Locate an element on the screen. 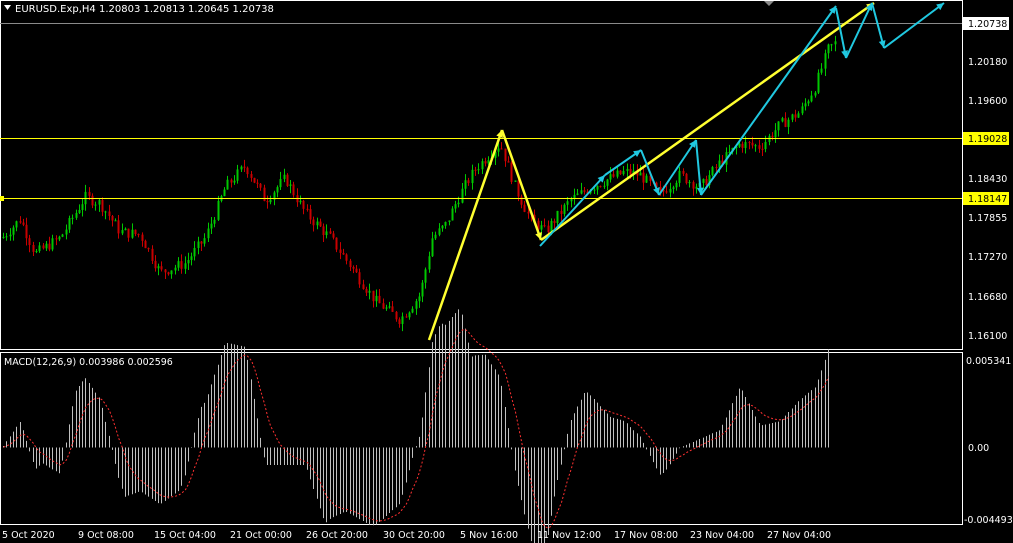  macd-scale-bottom: -0.004493 is located at coordinates (988, 520).